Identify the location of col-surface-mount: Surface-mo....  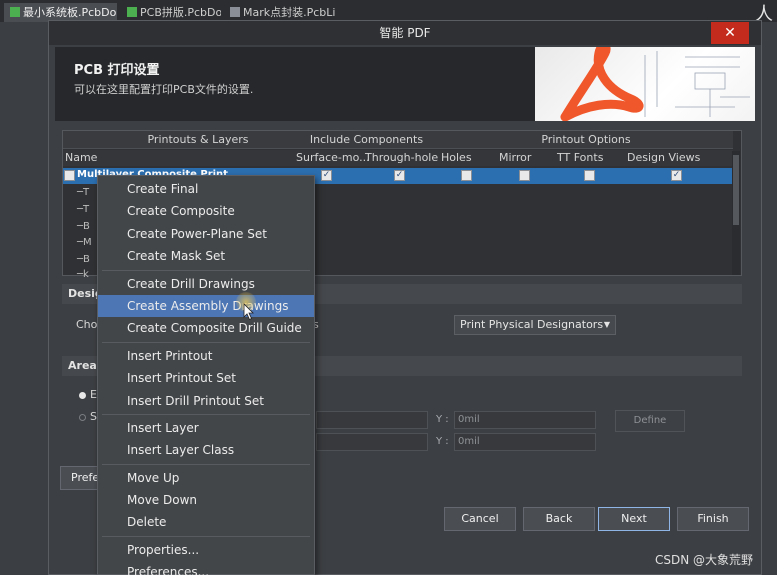
(333, 157).